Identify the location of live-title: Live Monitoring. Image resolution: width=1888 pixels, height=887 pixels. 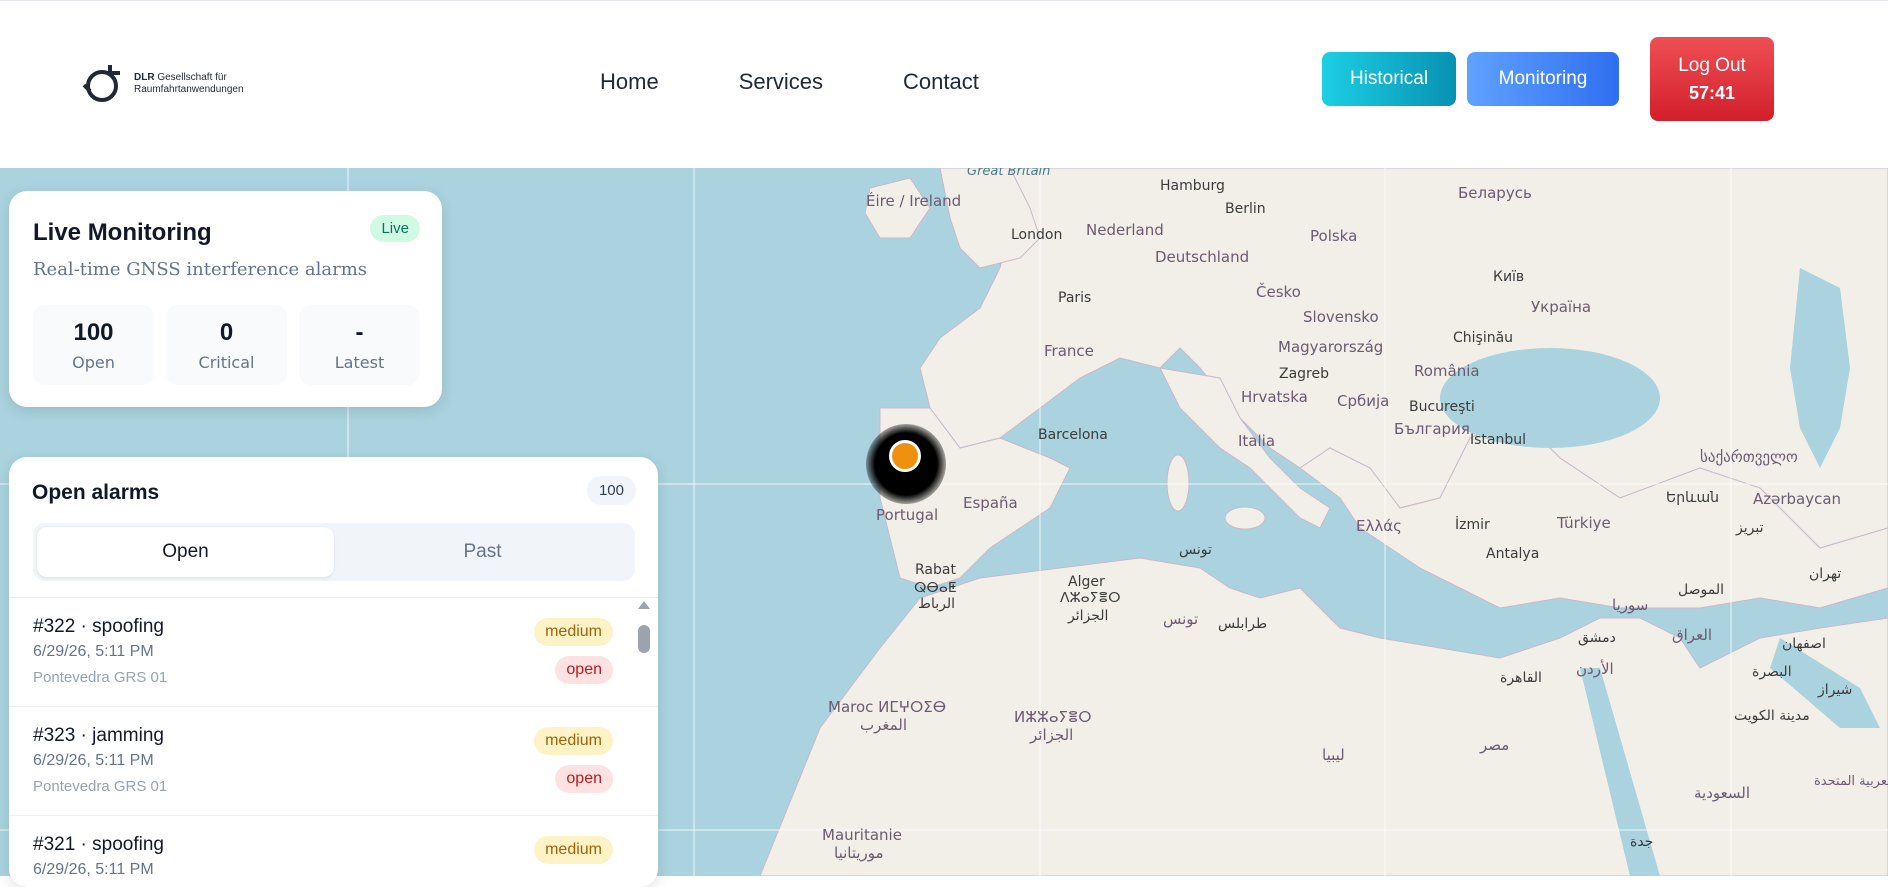
(122, 232).